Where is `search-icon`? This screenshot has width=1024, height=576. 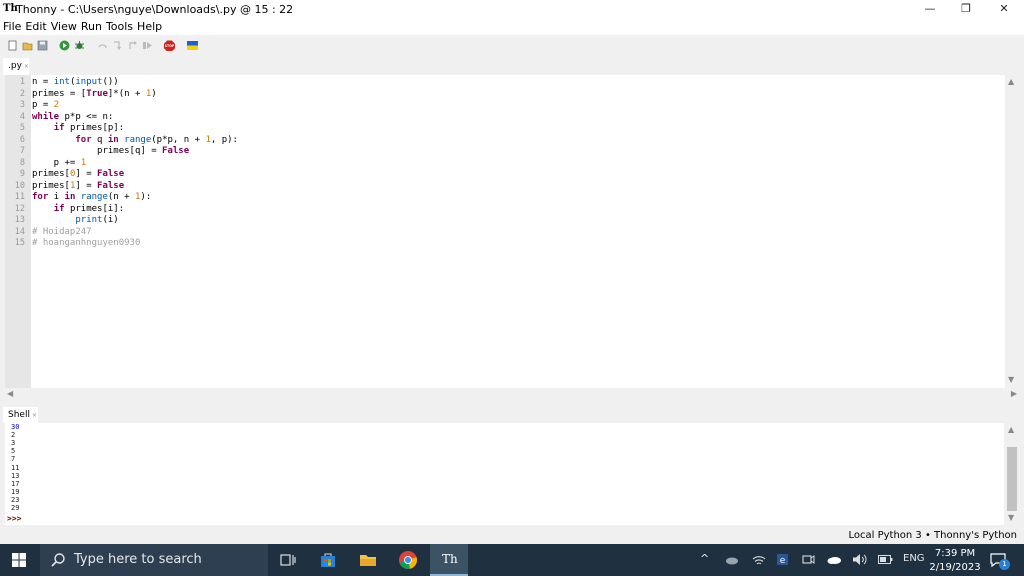
search-icon is located at coordinates (58, 560).